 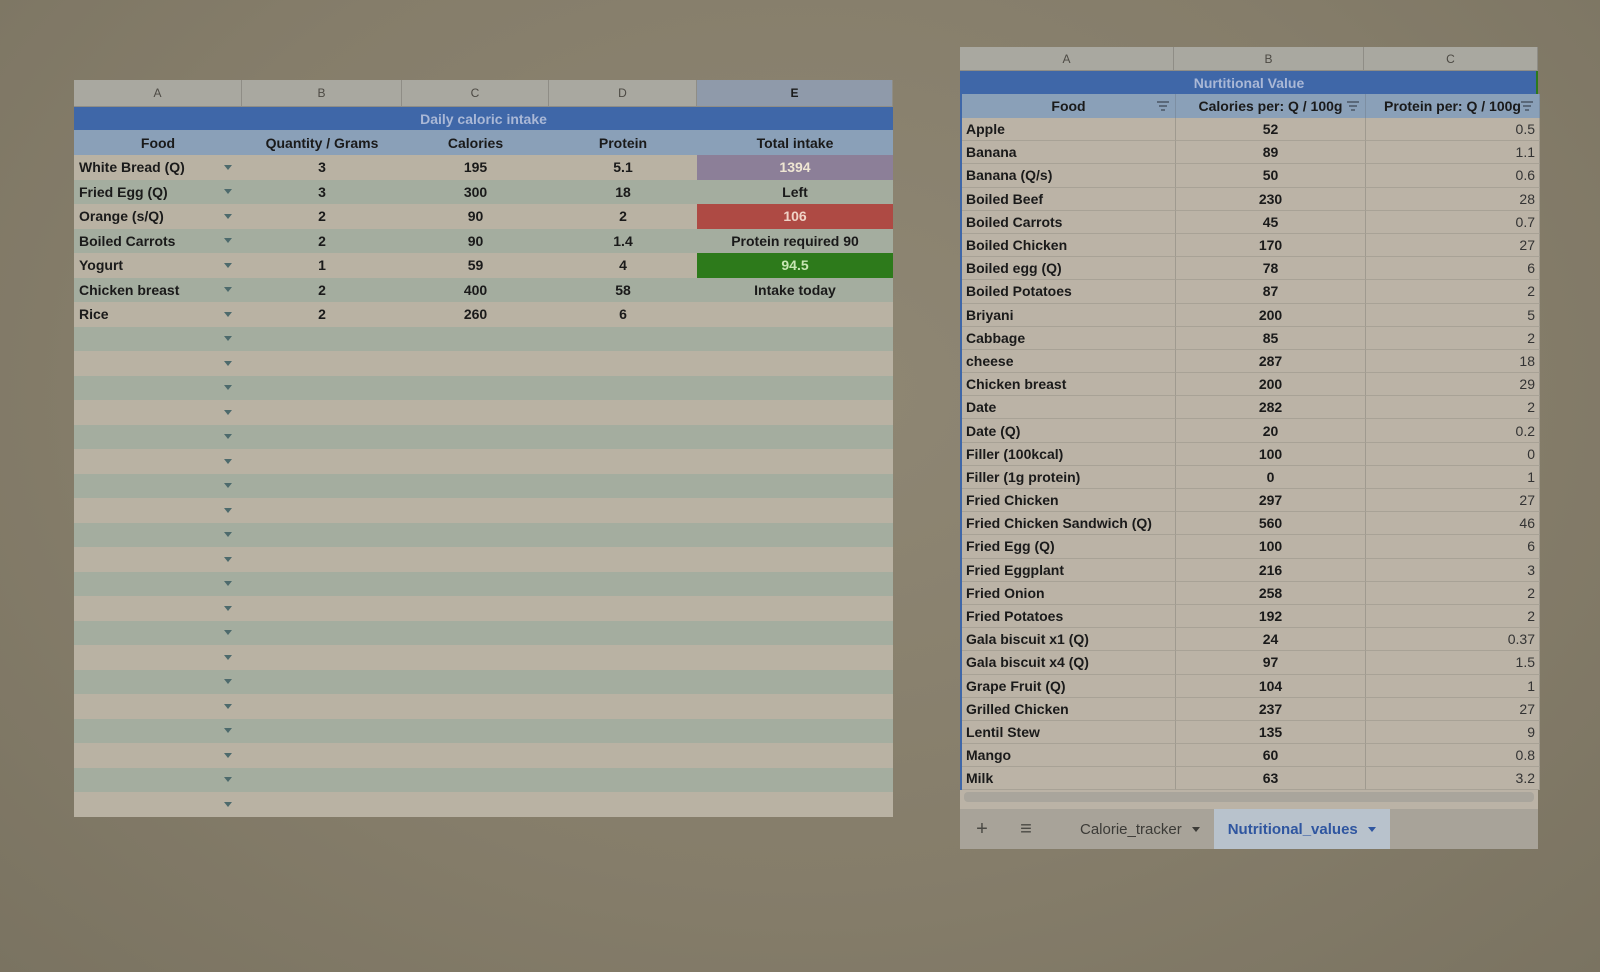 What do you see at coordinates (1069, 779) in the screenshot?
I see `food-cell: Milk` at bounding box center [1069, 779].